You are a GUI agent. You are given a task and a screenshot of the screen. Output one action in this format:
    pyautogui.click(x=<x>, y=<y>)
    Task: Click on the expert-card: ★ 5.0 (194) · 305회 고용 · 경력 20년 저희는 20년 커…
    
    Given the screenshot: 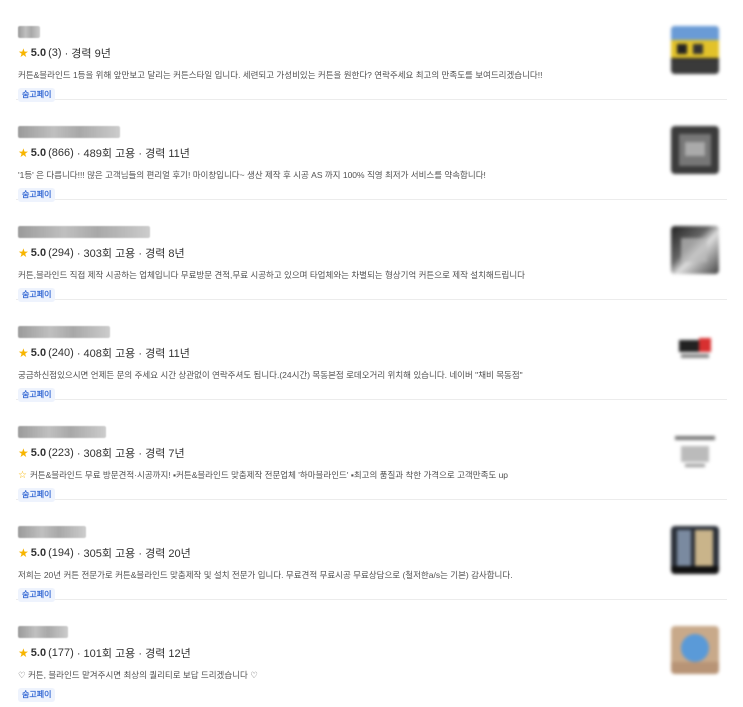 What is the action you would take?
    pyautogui.click(x=371, y=551)
    